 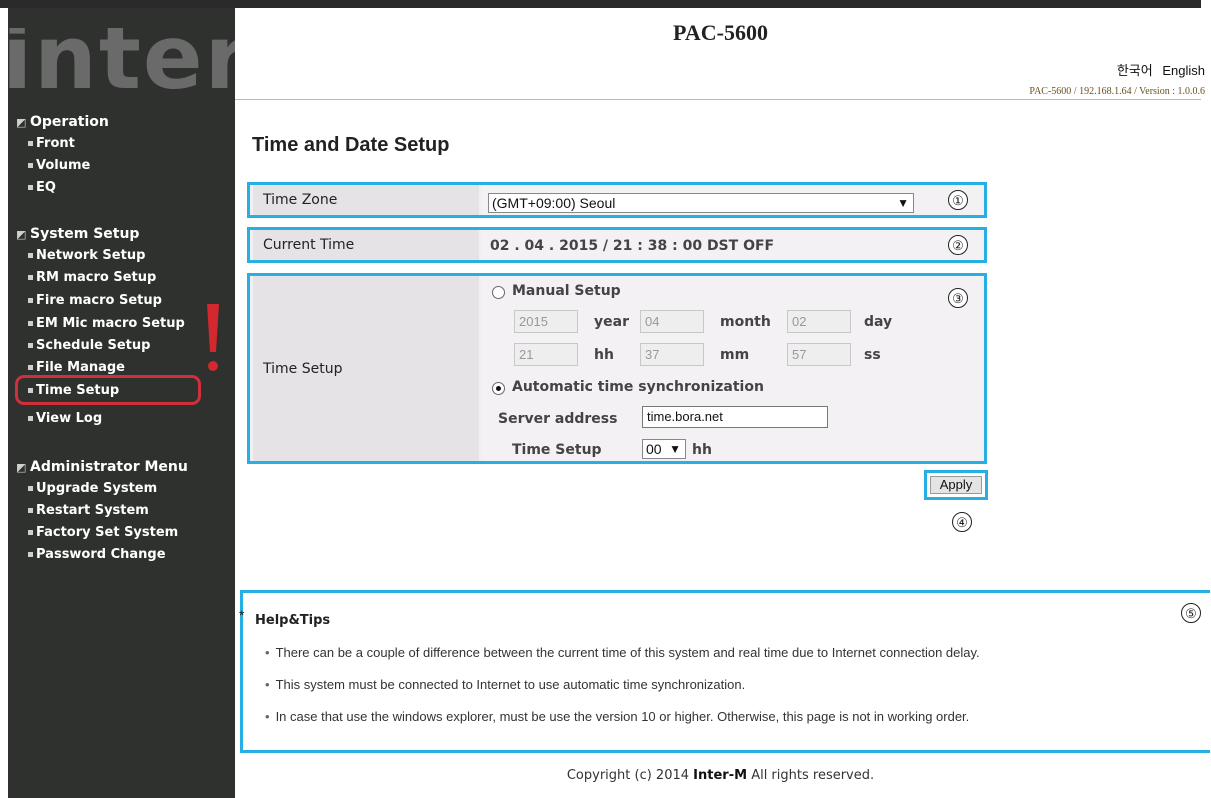 I want to click on inter-m-logo: interM, so click(x=121, y=66).